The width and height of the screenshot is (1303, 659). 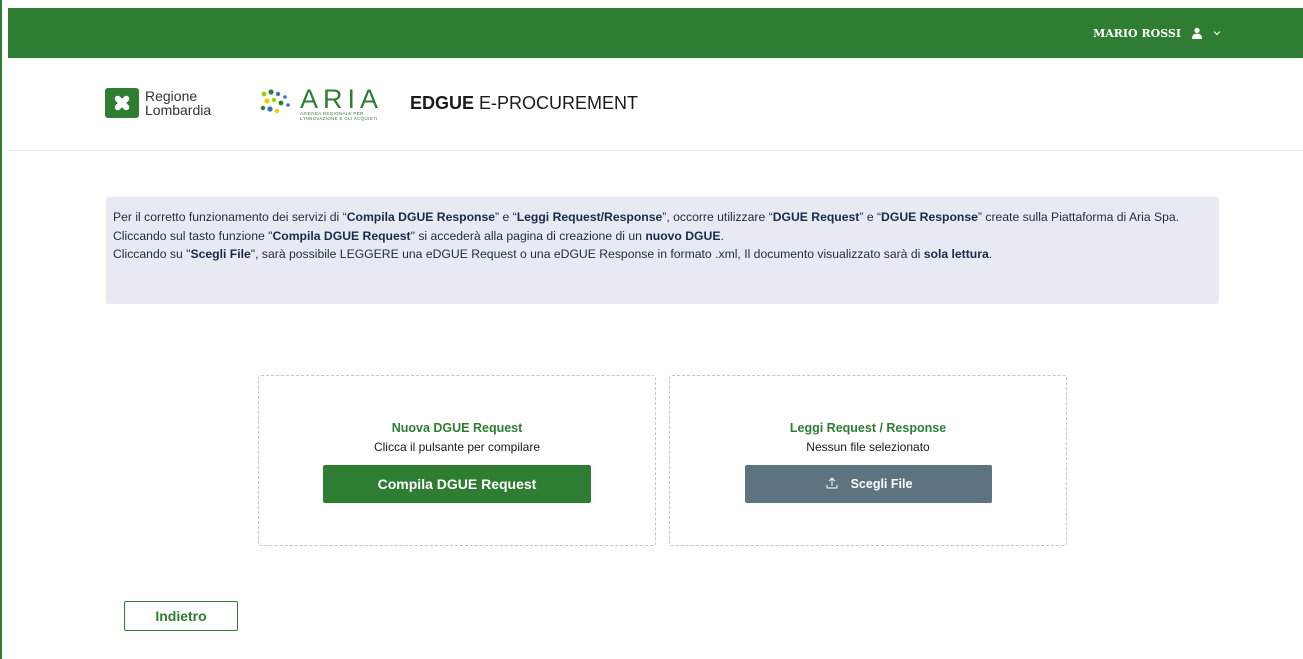 I want to click on user-name: MARIO ROSSI, so click(x=1137, y=33).